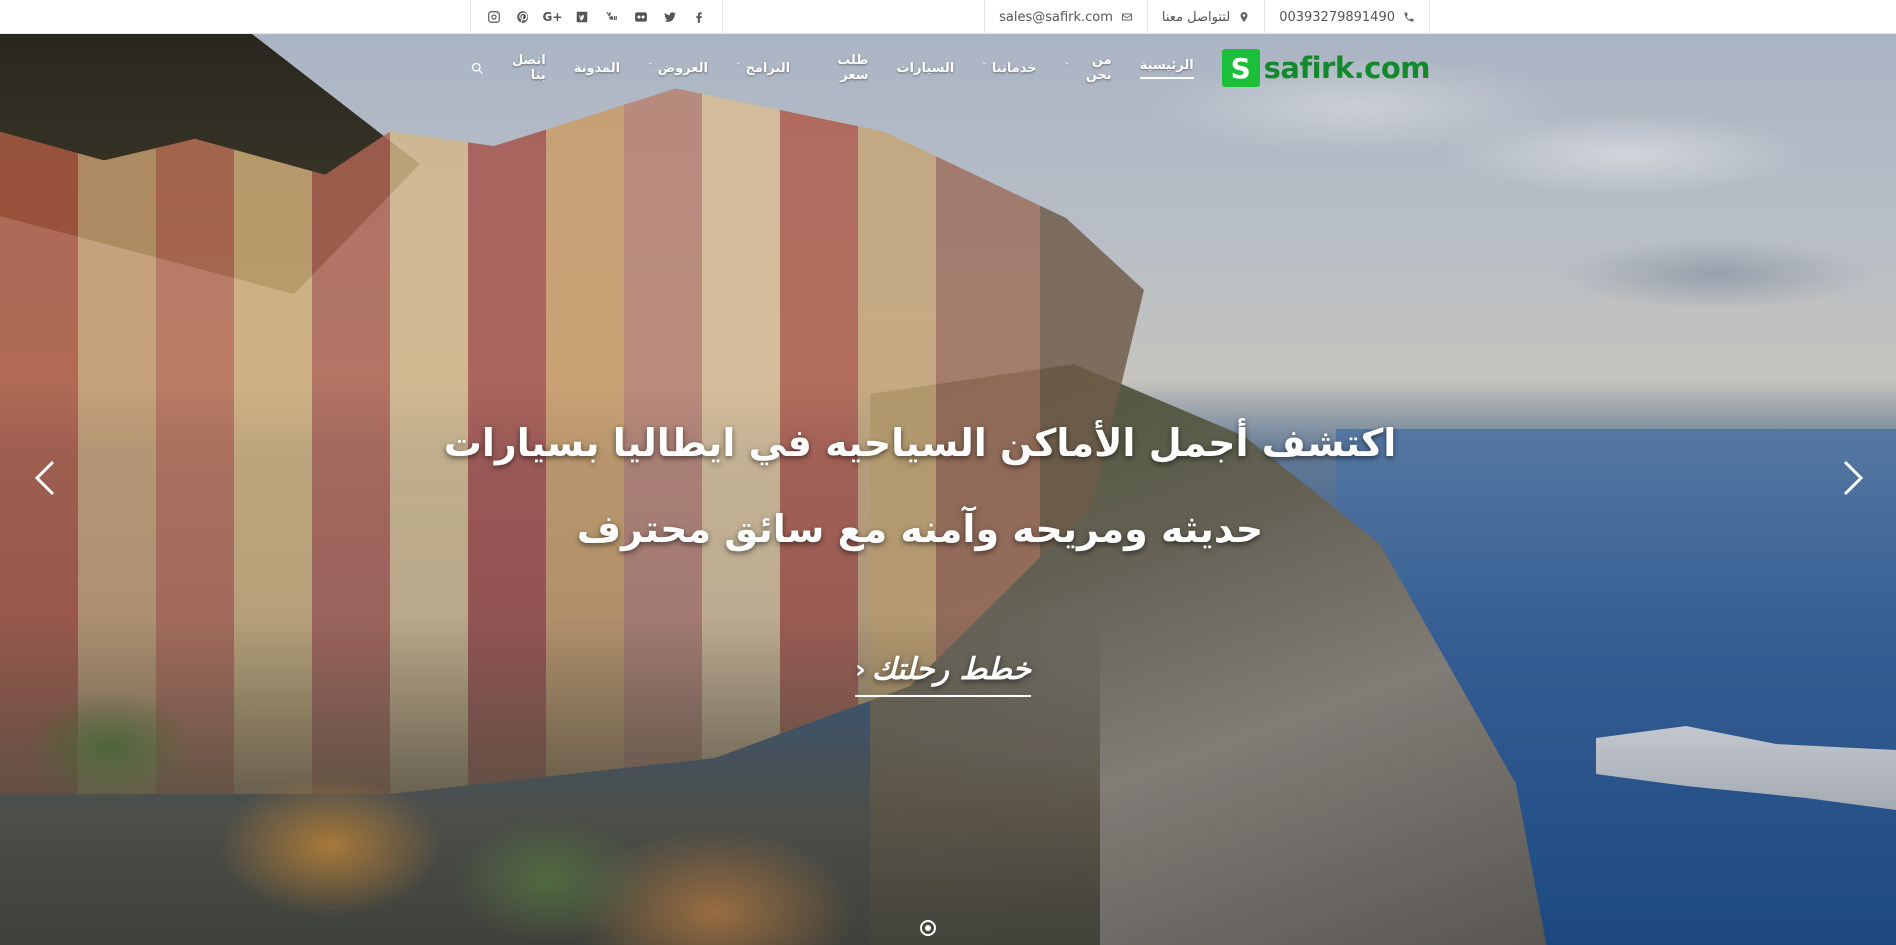 The image size is (1896, 945). I want to click on nav-item-cars: السيارات, so click(925, 68).